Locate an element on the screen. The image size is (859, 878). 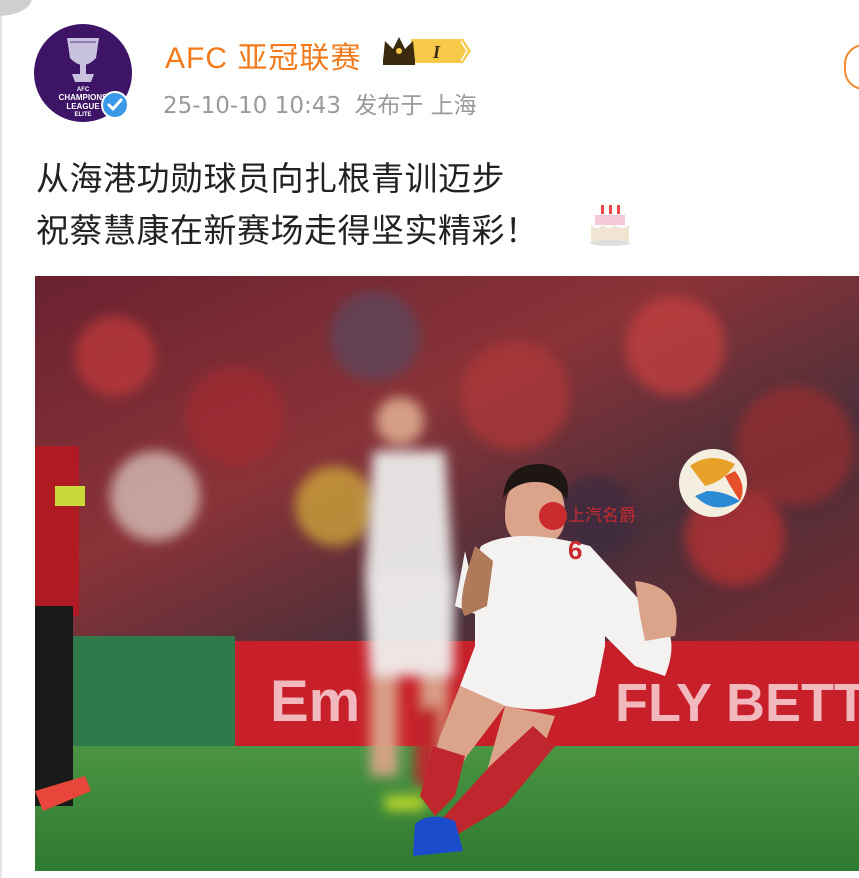
jersey-number: 6 is located at coordinates (575, 550).